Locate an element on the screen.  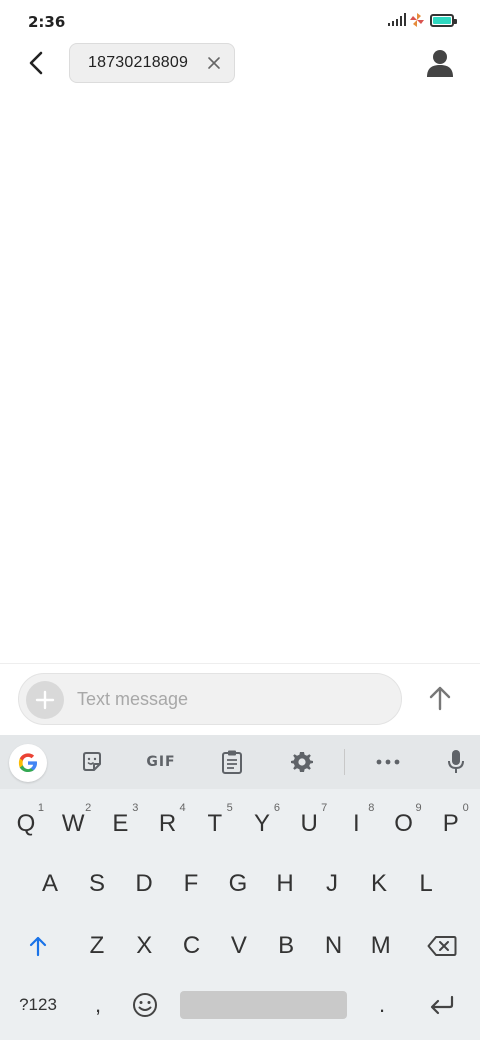
google-button is located at coordinates (28, 763).